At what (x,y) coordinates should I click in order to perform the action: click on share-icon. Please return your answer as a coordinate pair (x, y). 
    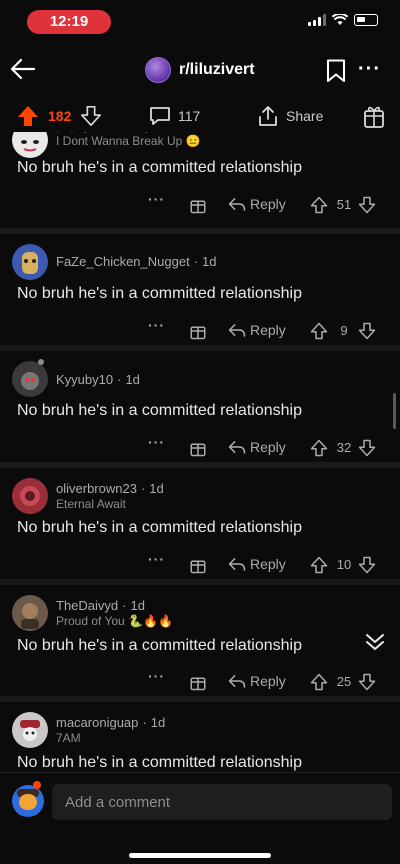
    Looking at the image, I should click on (268, 116).